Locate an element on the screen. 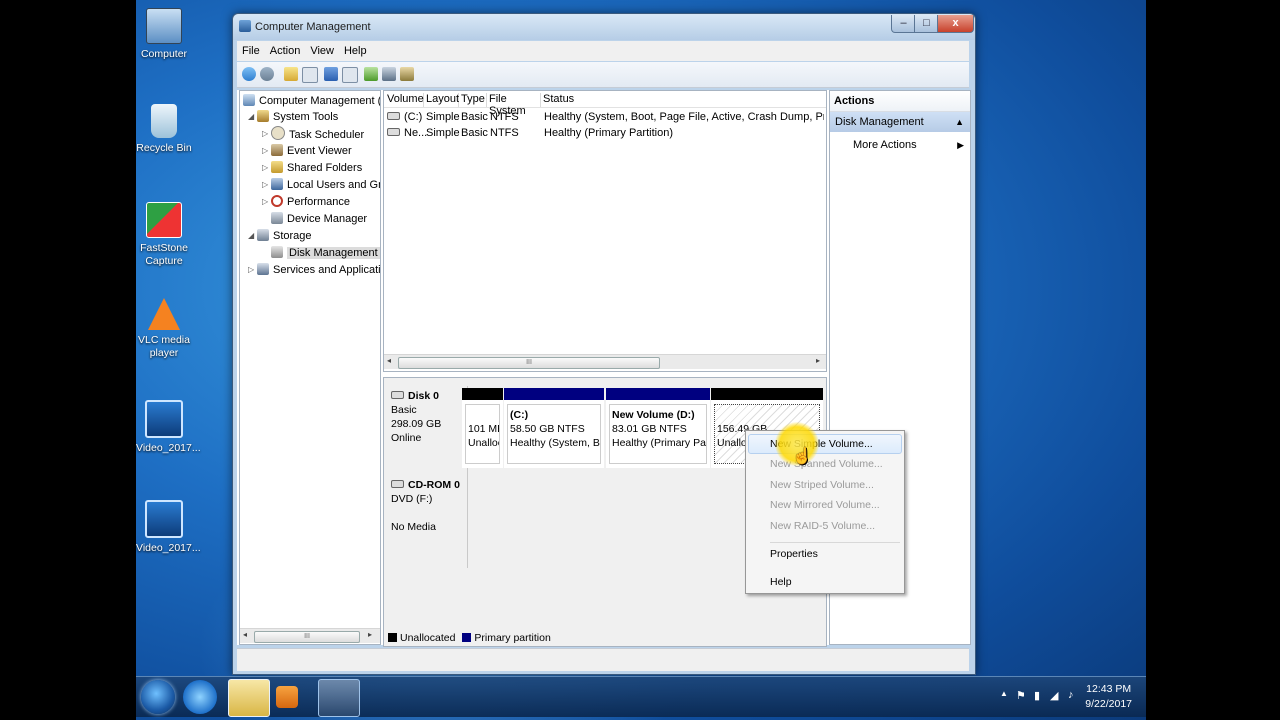  desktop-icon-computer: Computer is located at coordinates (164, 34).